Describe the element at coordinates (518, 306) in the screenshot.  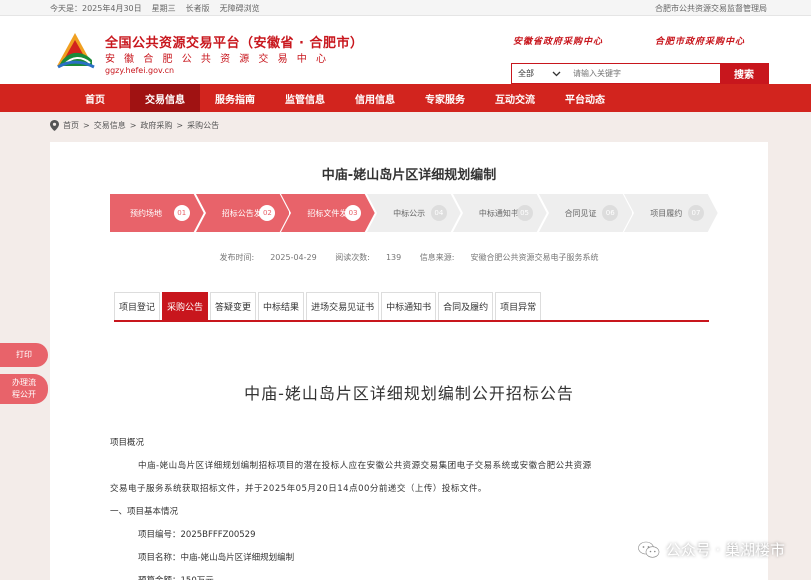
I see `tab-project-exception: 项目异常` at that location.